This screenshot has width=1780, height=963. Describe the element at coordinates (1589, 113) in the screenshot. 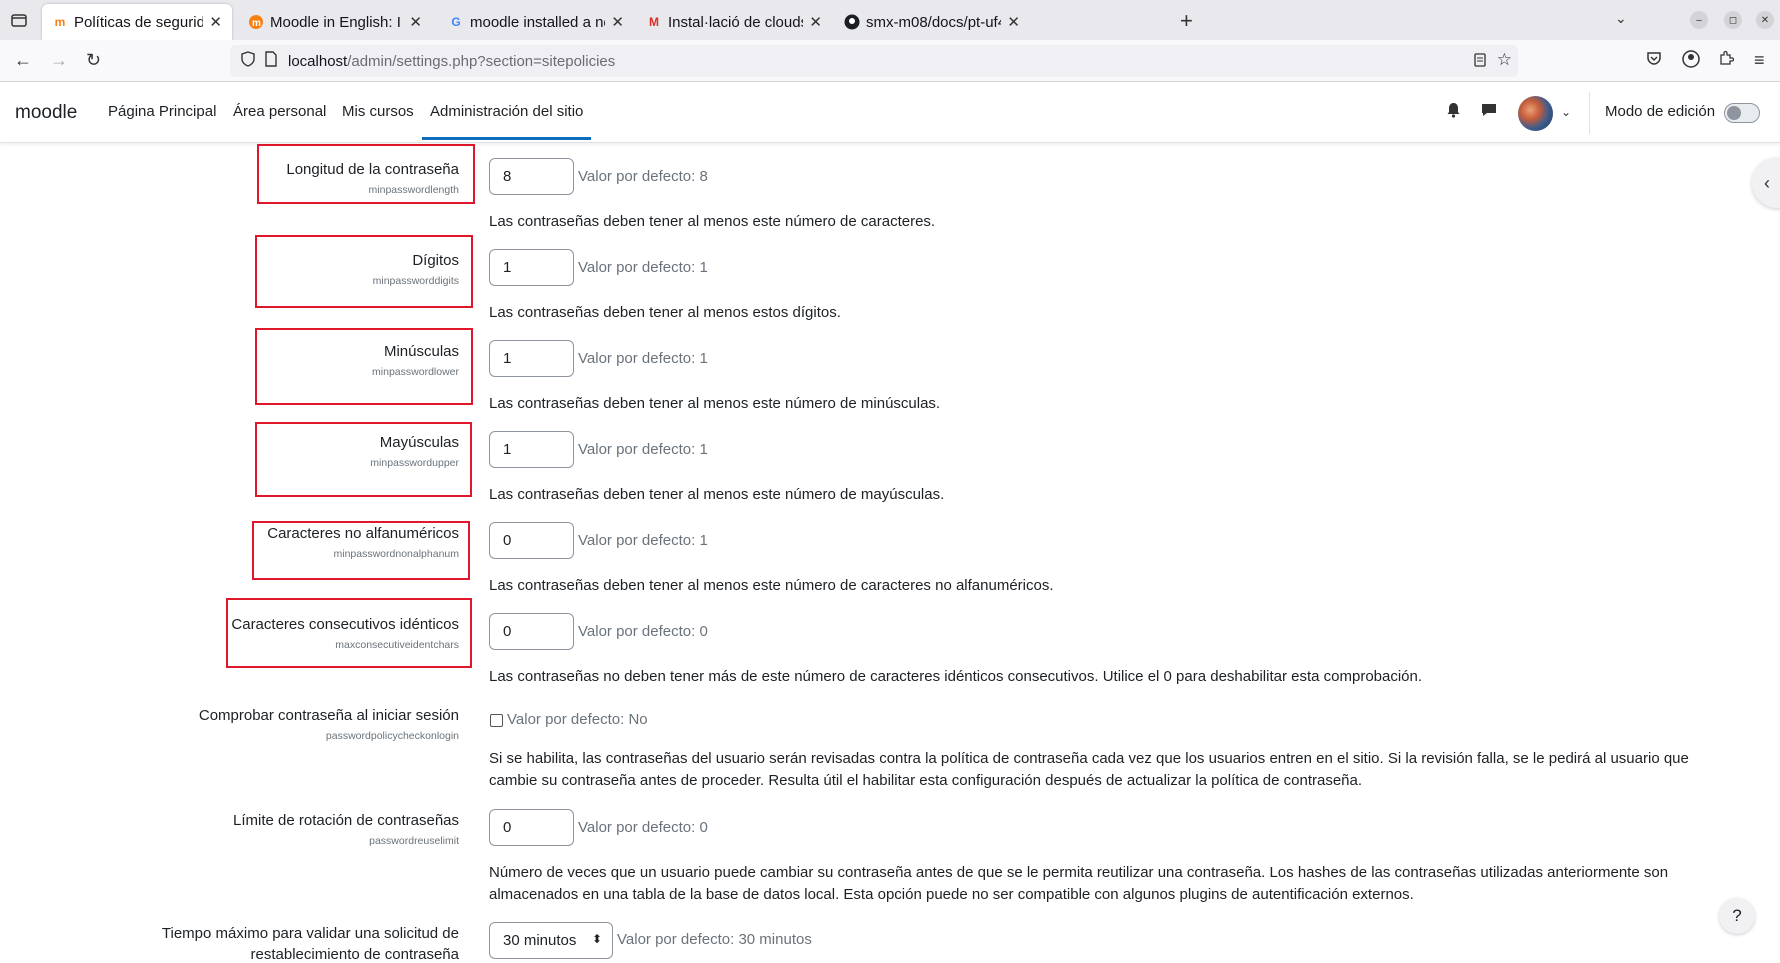

I see `divider` at that location.